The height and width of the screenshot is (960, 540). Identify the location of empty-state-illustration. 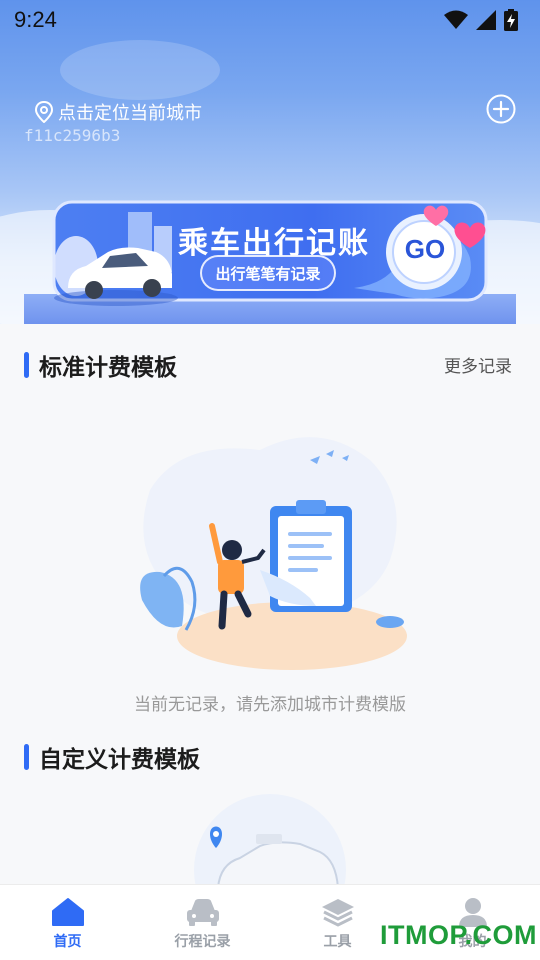
(273, 553).